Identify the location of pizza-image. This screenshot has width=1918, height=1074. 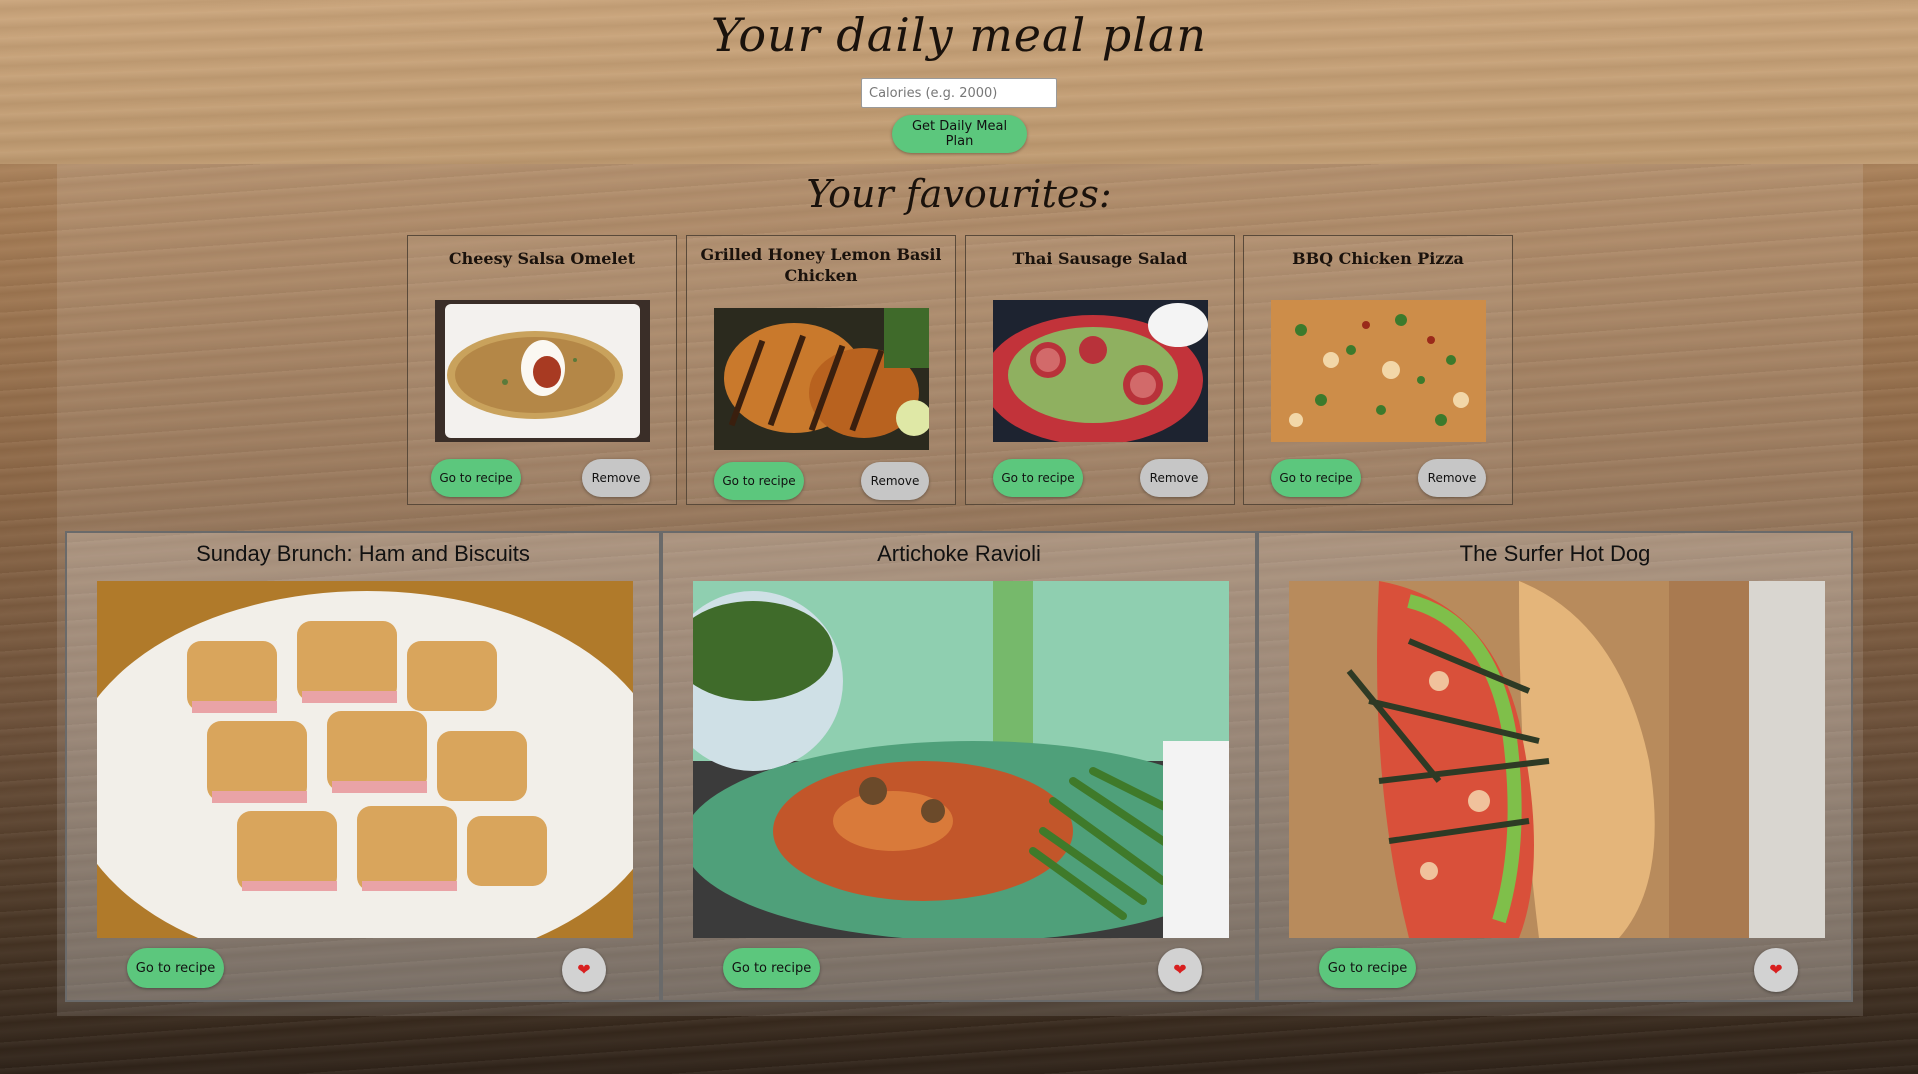
(1378, 371).